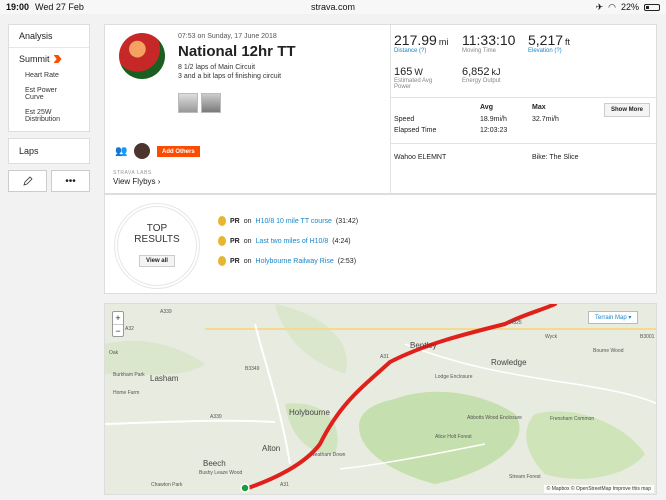 The width and height of the screenshot is (666, 500). What do you see at coordinates (121, 151) in the screenshot?
I see `group-icon: 👥` at bounding box center [121, 151].